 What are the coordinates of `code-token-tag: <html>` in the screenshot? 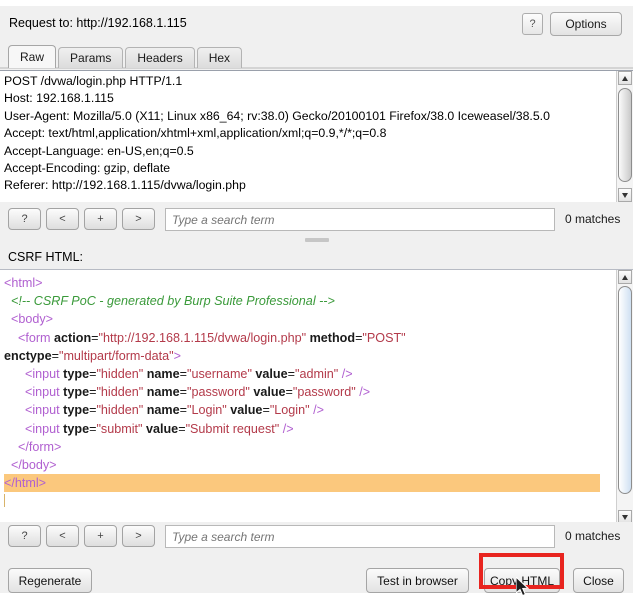 It's located at (23, 283).